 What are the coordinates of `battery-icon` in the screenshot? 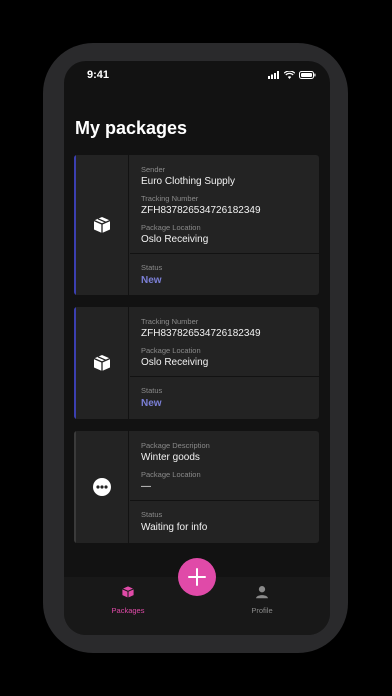 It's located at (307, 75).